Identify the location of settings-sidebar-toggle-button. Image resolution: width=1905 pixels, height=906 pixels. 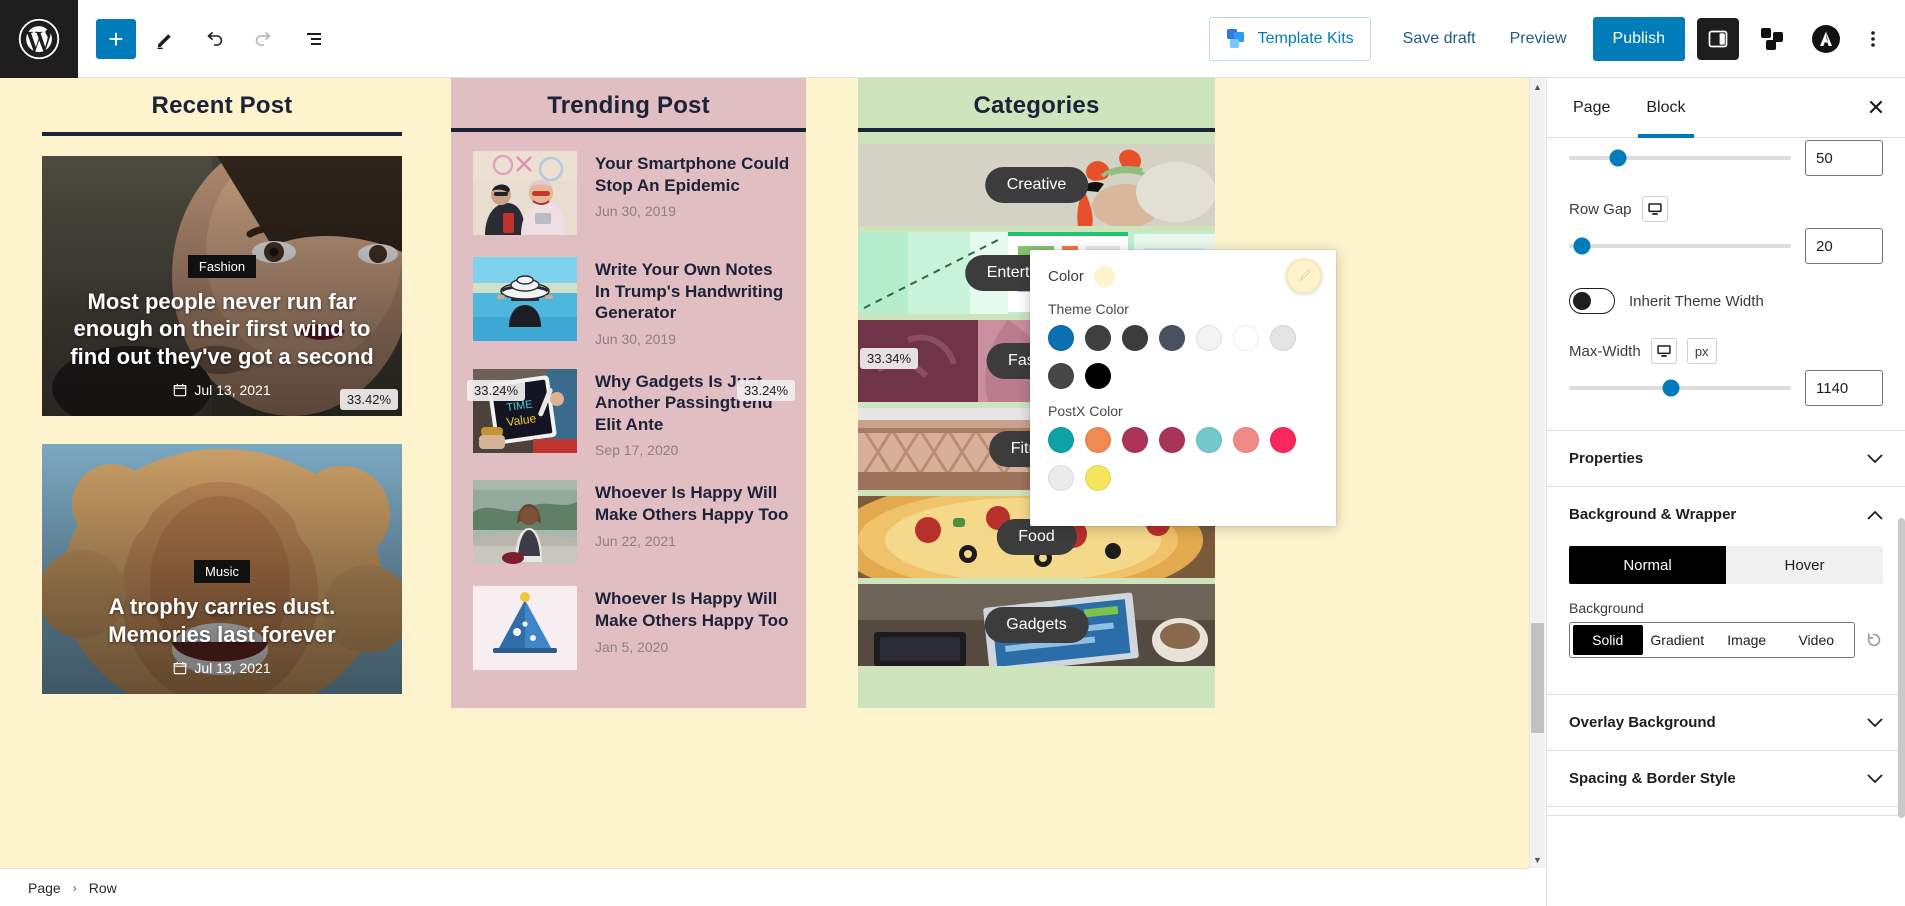
(1718, 38).